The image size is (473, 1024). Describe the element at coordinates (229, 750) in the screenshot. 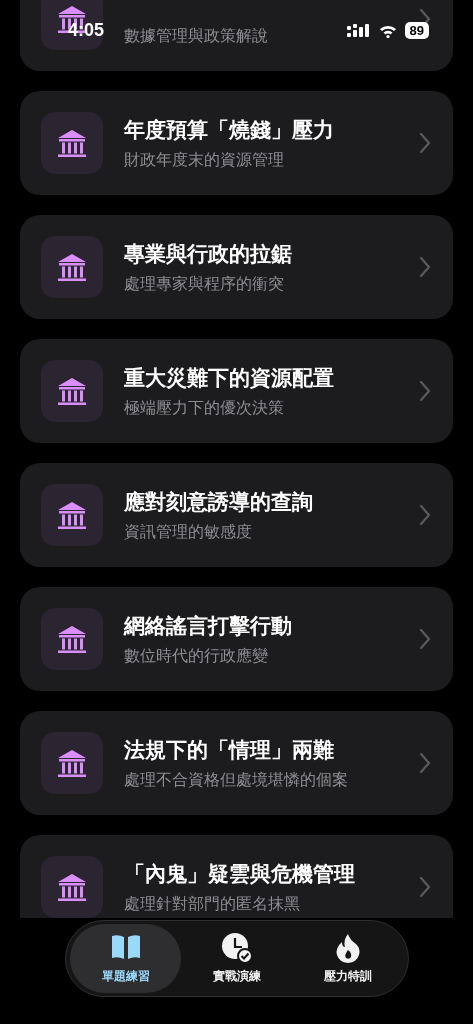

I see `lesson-title: 法規下的「情理」兩難` at that location.